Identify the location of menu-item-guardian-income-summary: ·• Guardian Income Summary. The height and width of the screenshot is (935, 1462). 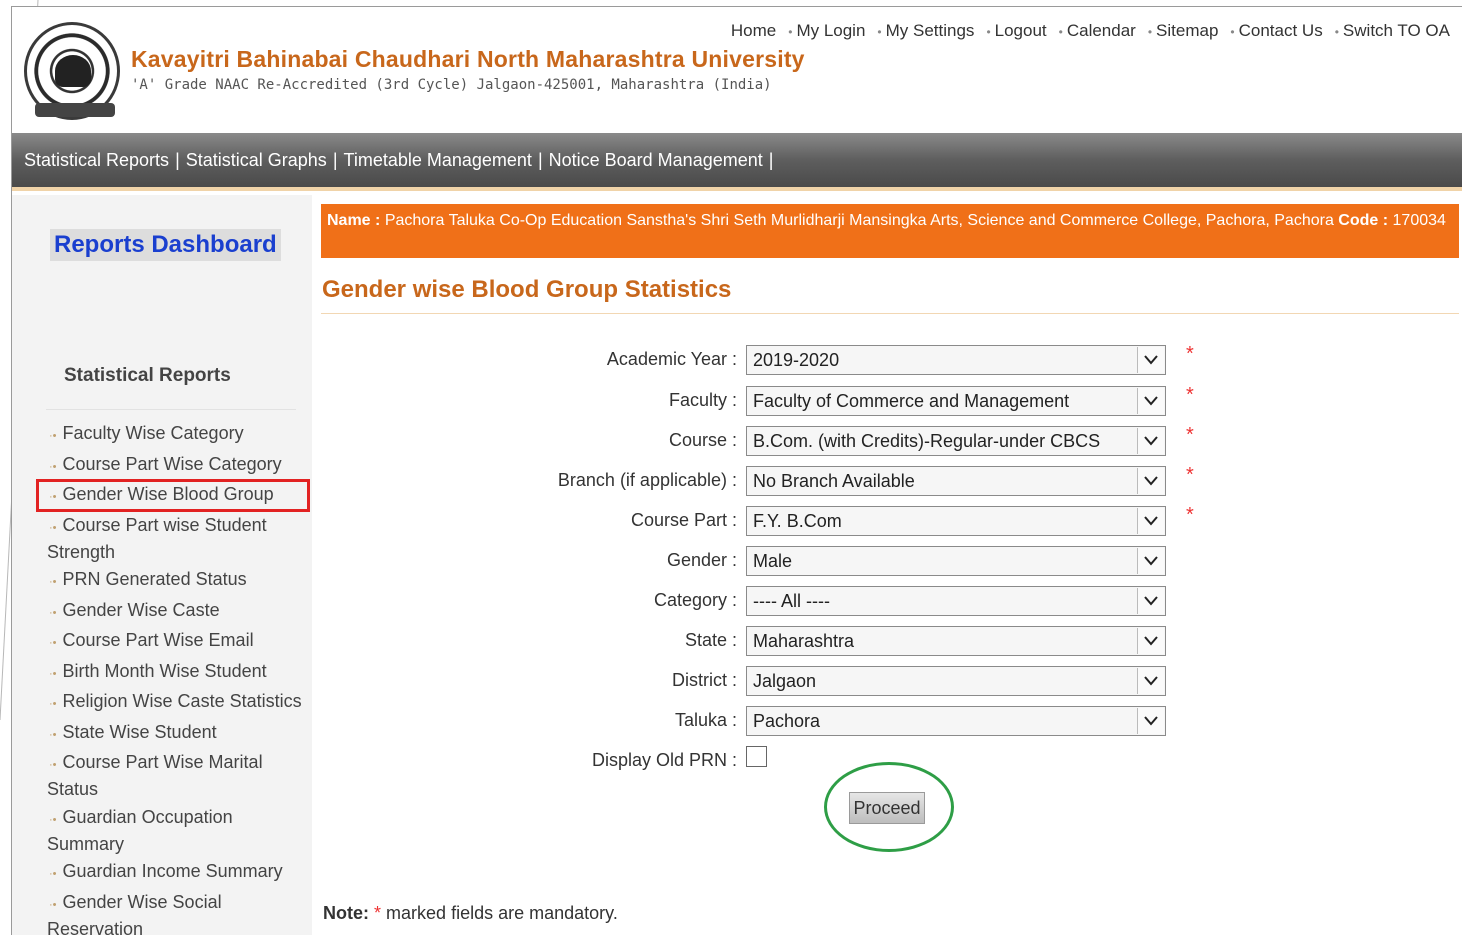
(177, 872).